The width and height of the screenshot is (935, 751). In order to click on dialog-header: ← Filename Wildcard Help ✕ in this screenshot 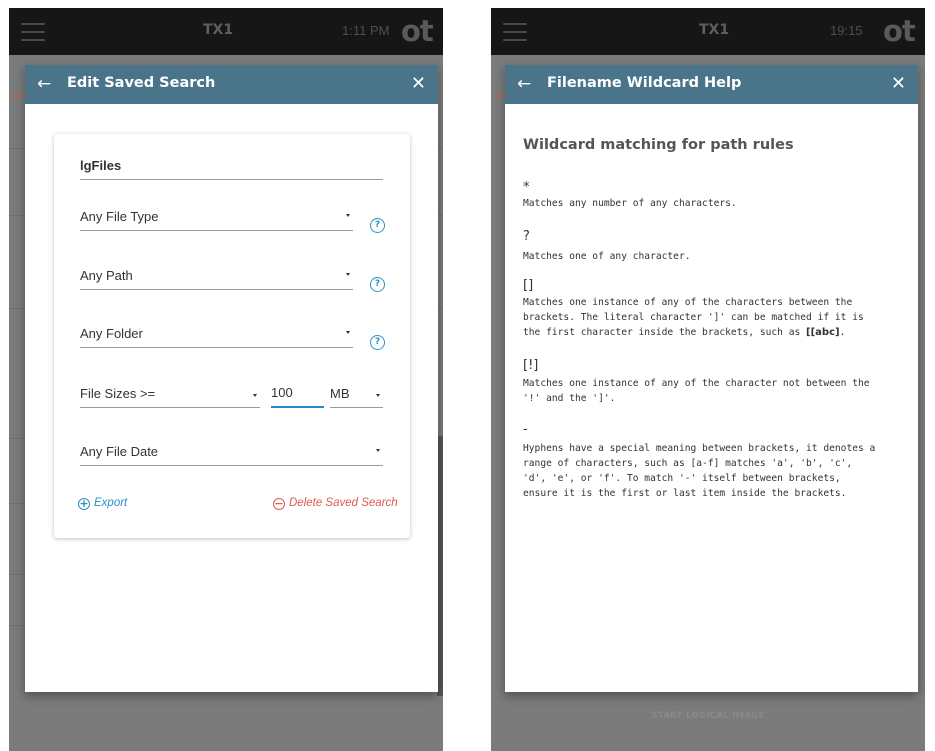, I will do `click(711, 84)`.